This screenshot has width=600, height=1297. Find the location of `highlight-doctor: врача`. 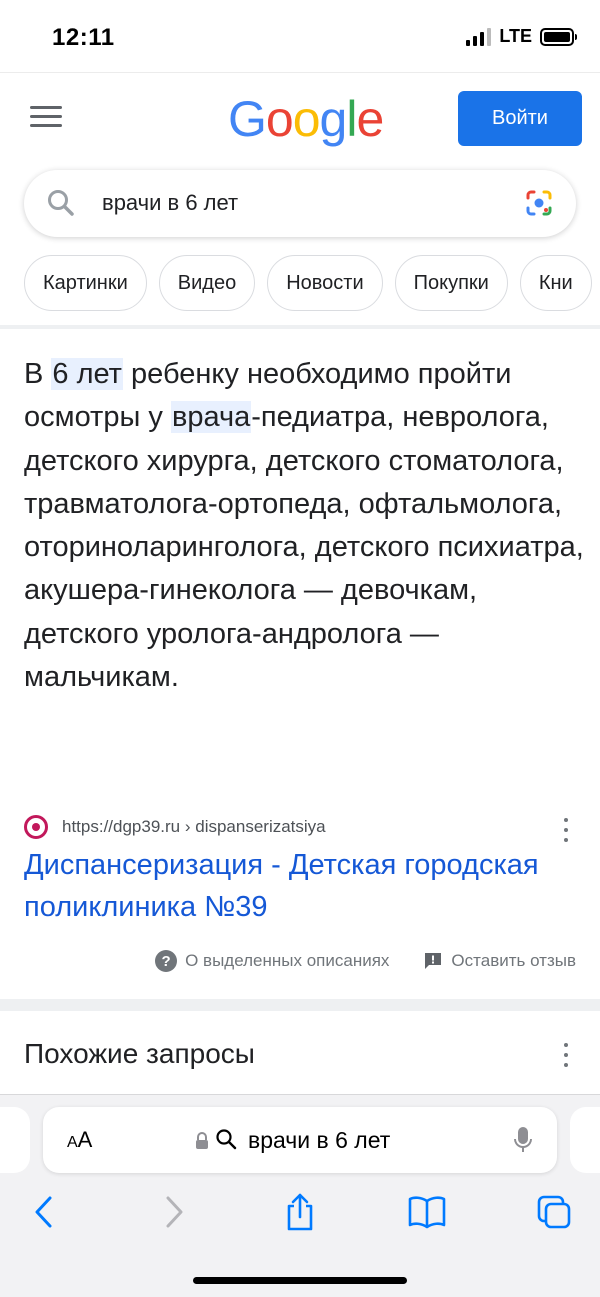

highlight-doctor: врача is located at coordinates (211, 417).